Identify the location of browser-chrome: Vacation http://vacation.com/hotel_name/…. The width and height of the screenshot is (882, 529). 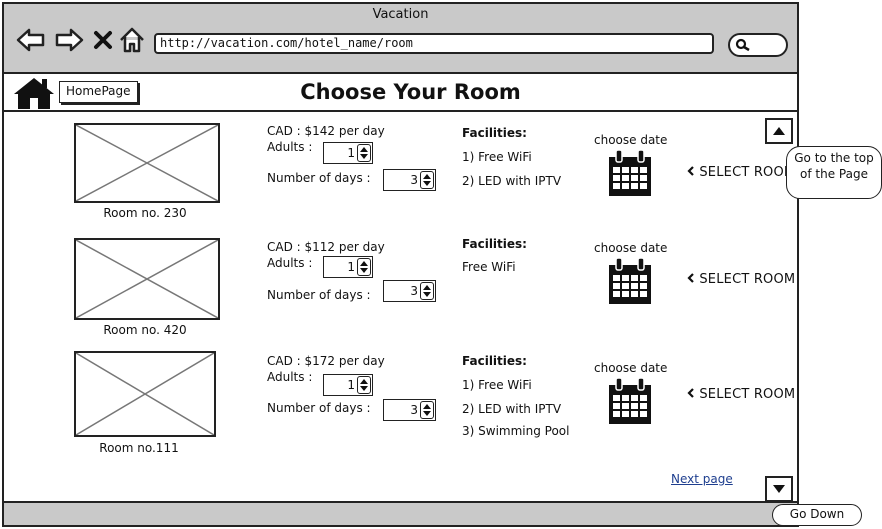
(400, 39).